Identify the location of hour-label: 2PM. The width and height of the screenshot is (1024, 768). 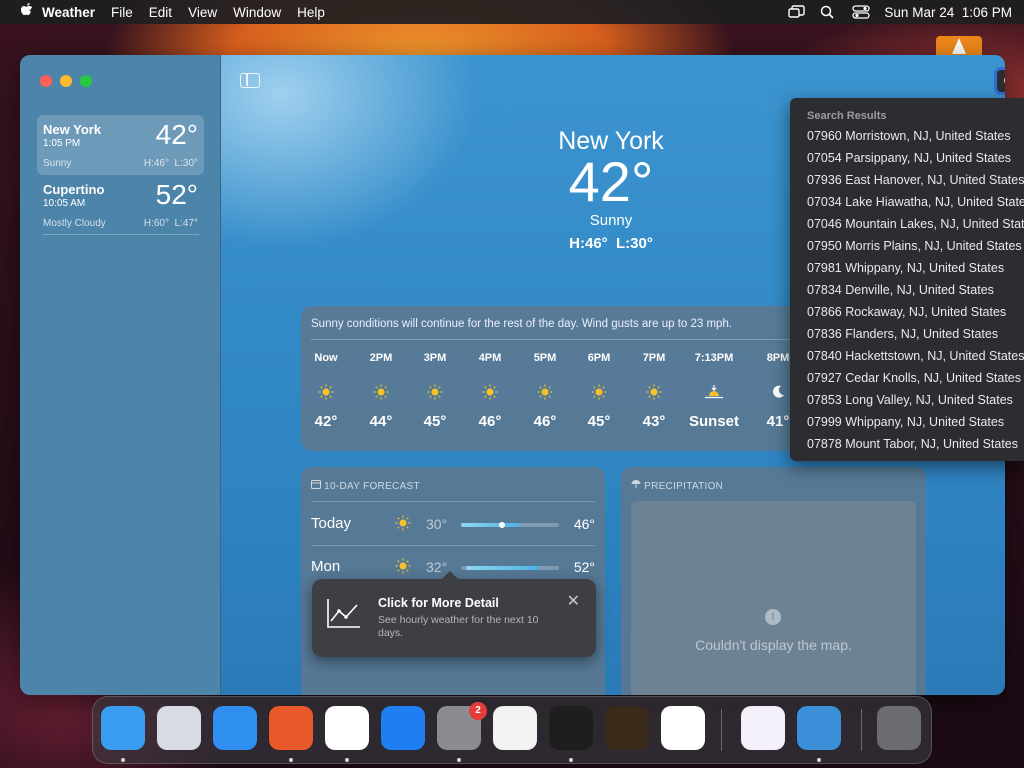
(381, 358).